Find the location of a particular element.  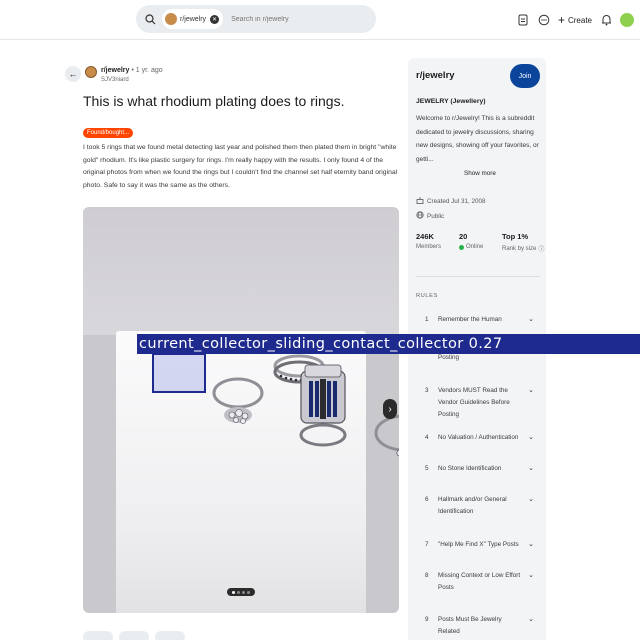

rule-number: 7 is located at coordinates (427, 544).